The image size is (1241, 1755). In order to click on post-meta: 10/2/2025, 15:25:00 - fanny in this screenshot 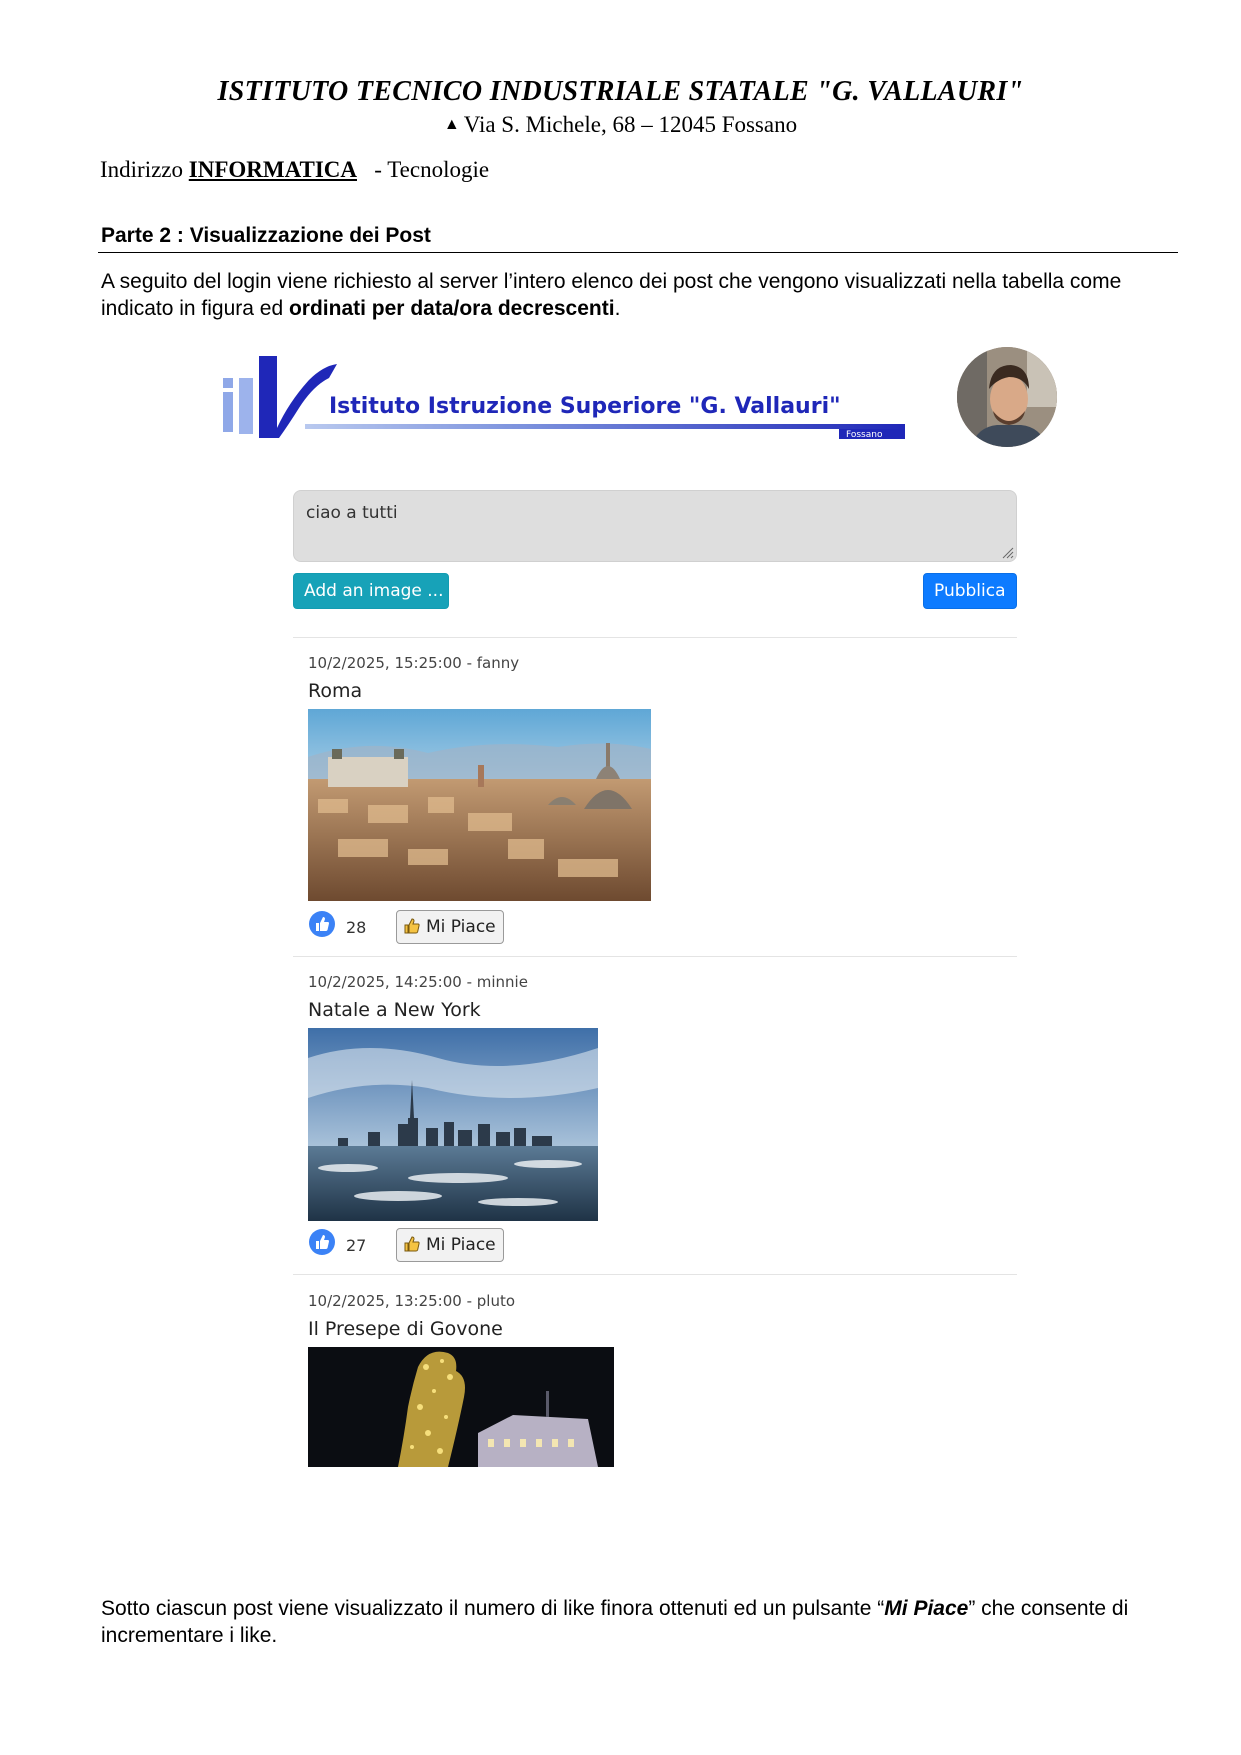, I will do `click(414, 663)`.